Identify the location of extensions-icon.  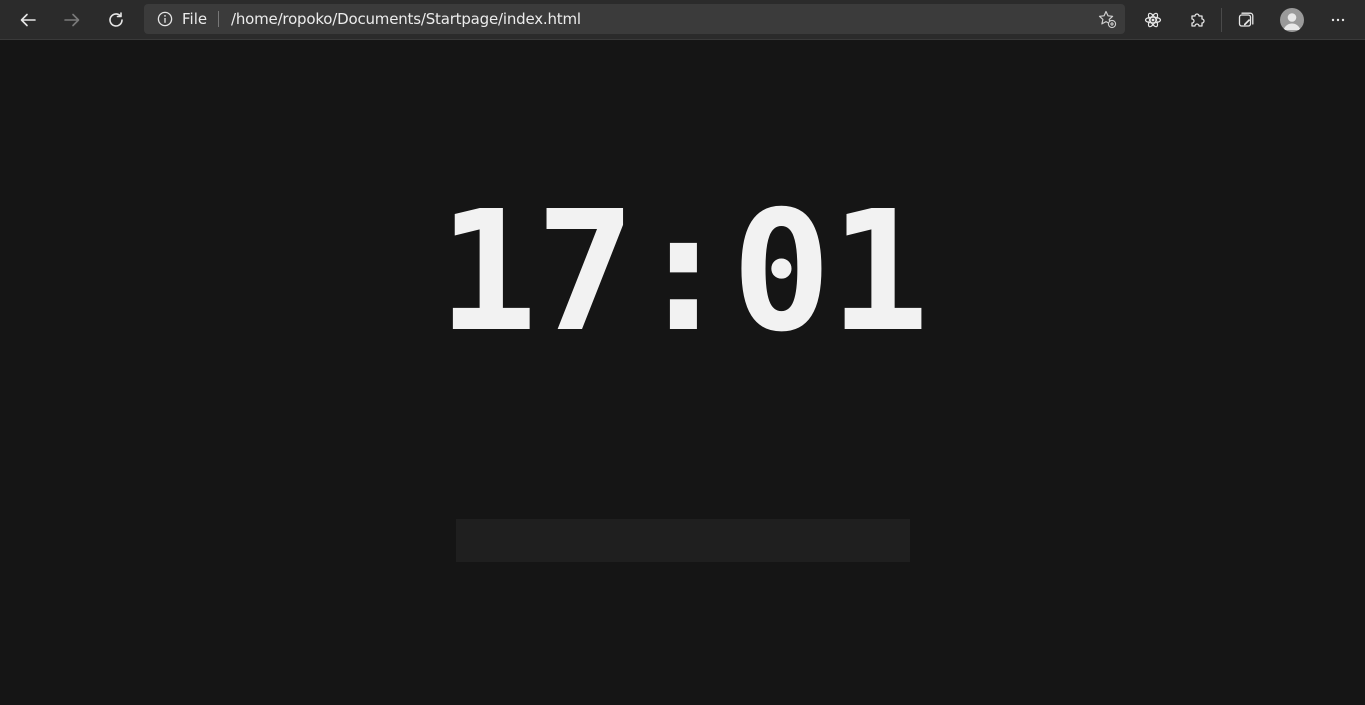
(1198, 20).